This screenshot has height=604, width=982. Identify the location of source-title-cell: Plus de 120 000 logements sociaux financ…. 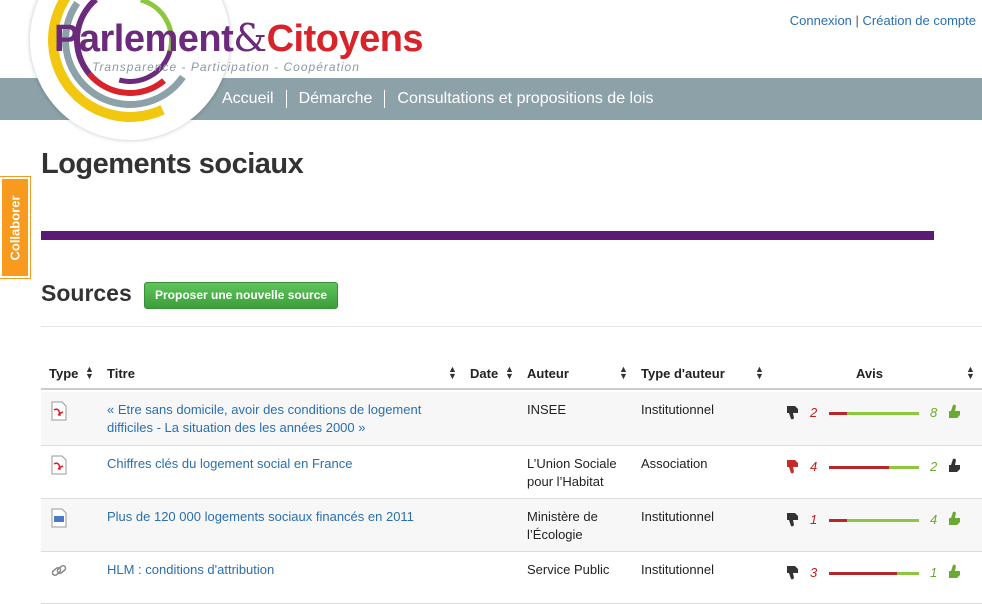
(277, 517).